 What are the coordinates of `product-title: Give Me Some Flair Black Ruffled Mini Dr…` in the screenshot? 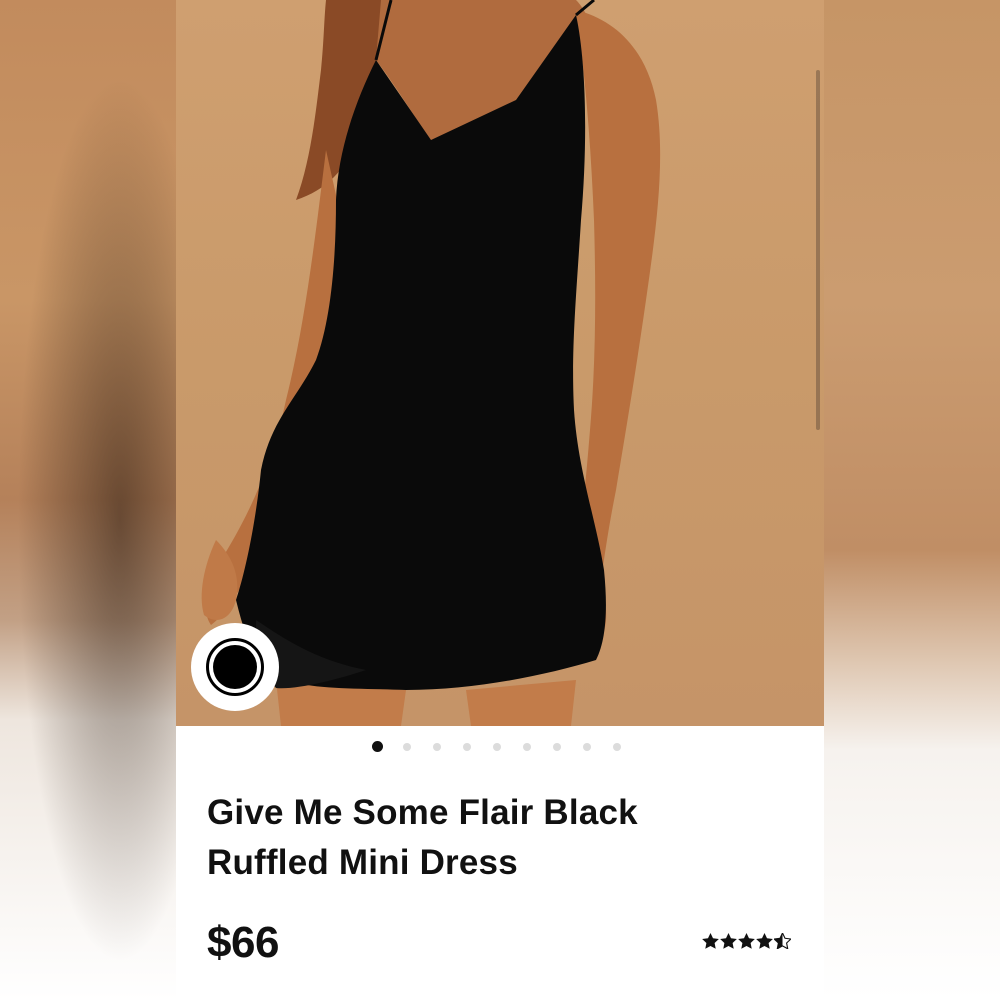 It's located at (487, 838).